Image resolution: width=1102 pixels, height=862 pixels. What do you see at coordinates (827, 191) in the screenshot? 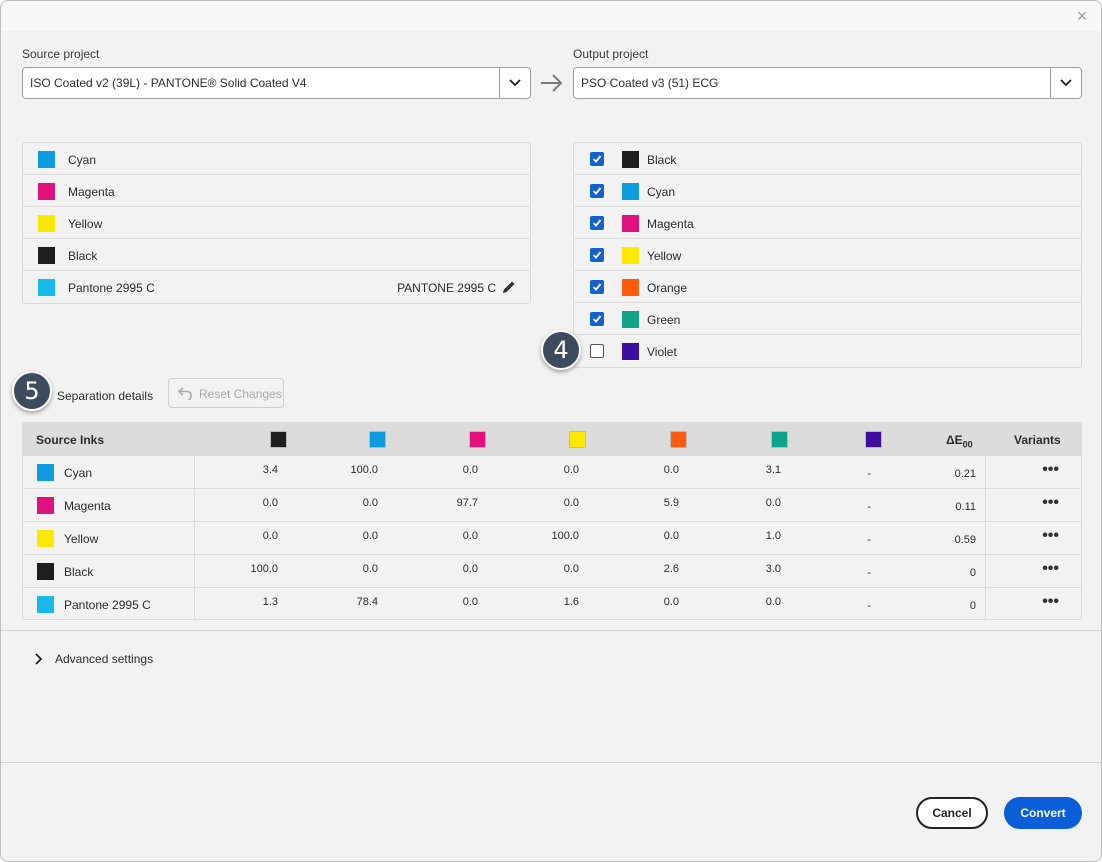
I see `output-ink-row: Cyan` at bounding box center [827, 191].